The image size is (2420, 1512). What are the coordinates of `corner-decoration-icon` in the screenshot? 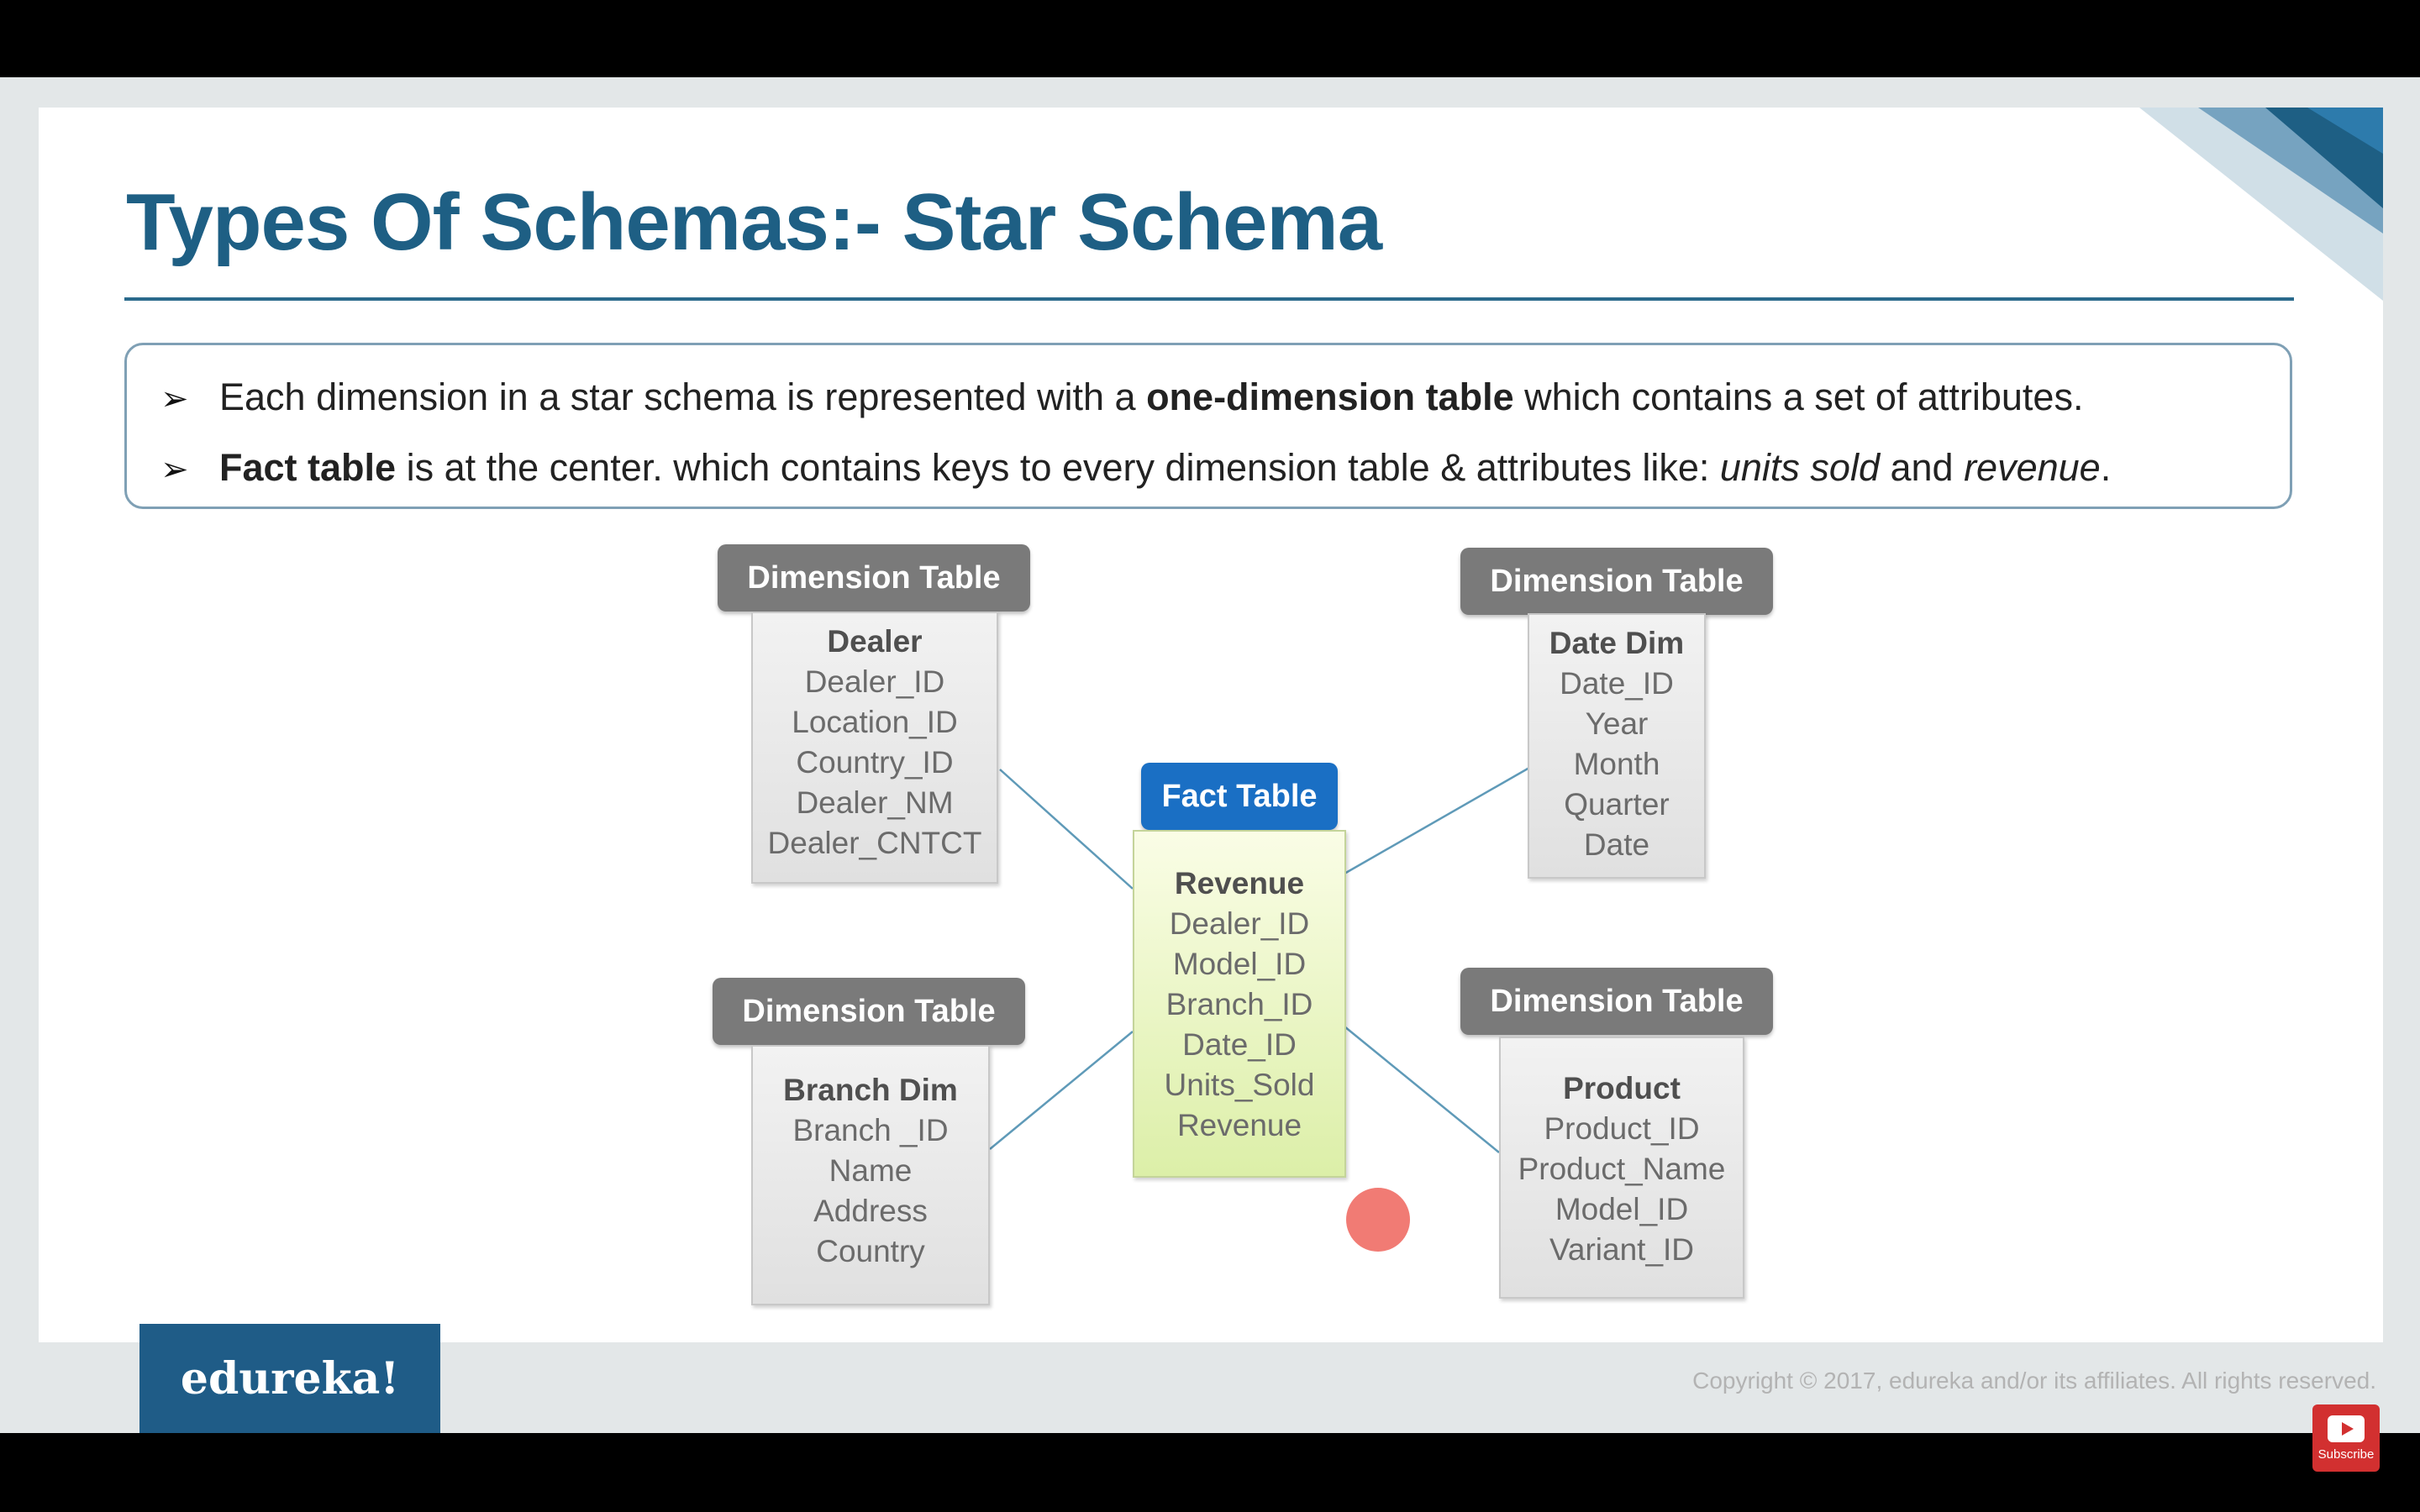 It's located at (2244, 204).